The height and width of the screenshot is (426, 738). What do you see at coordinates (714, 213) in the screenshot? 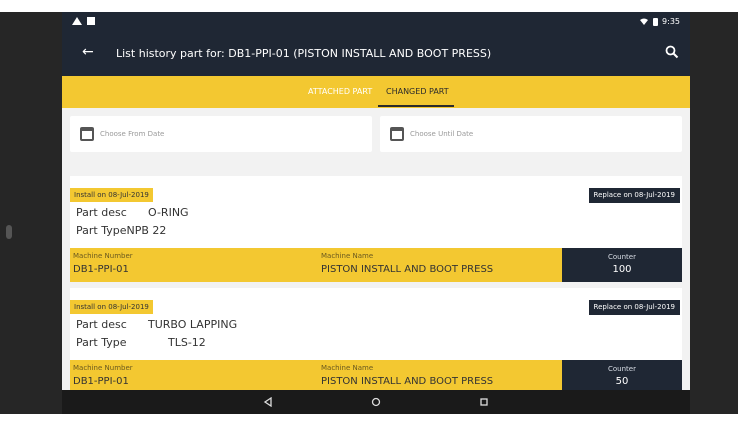
I see `device-bezel-right` at bounding box center [714, 213].